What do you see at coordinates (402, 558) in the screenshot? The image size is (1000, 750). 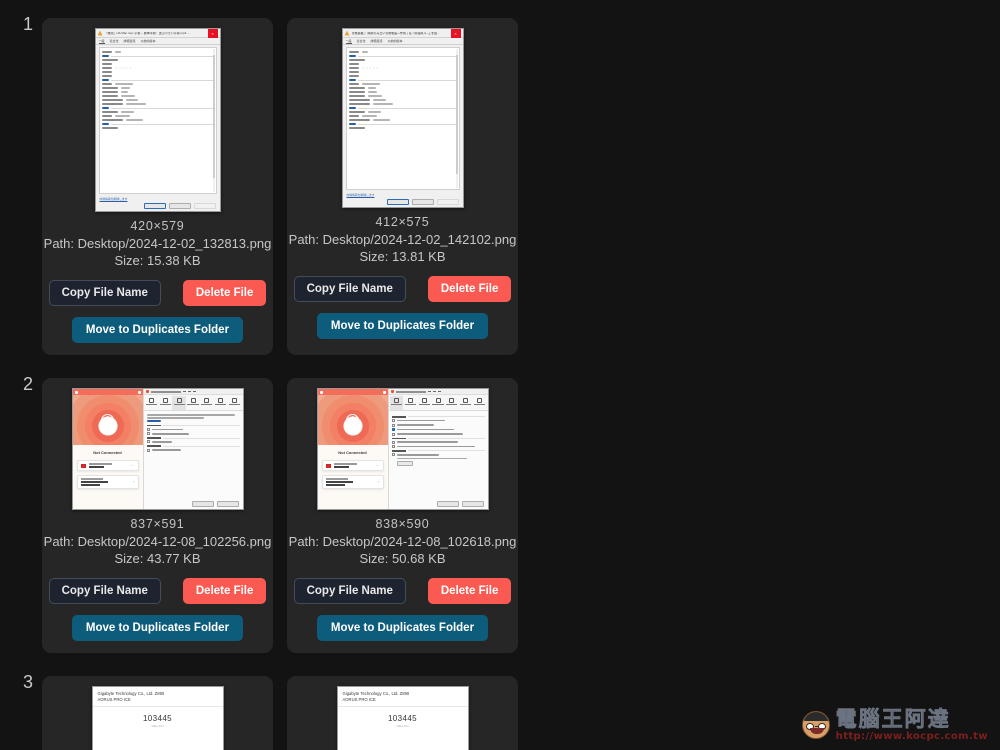 I see `image-size: Size: 50.68 KB` at bounding box center [402, 558].